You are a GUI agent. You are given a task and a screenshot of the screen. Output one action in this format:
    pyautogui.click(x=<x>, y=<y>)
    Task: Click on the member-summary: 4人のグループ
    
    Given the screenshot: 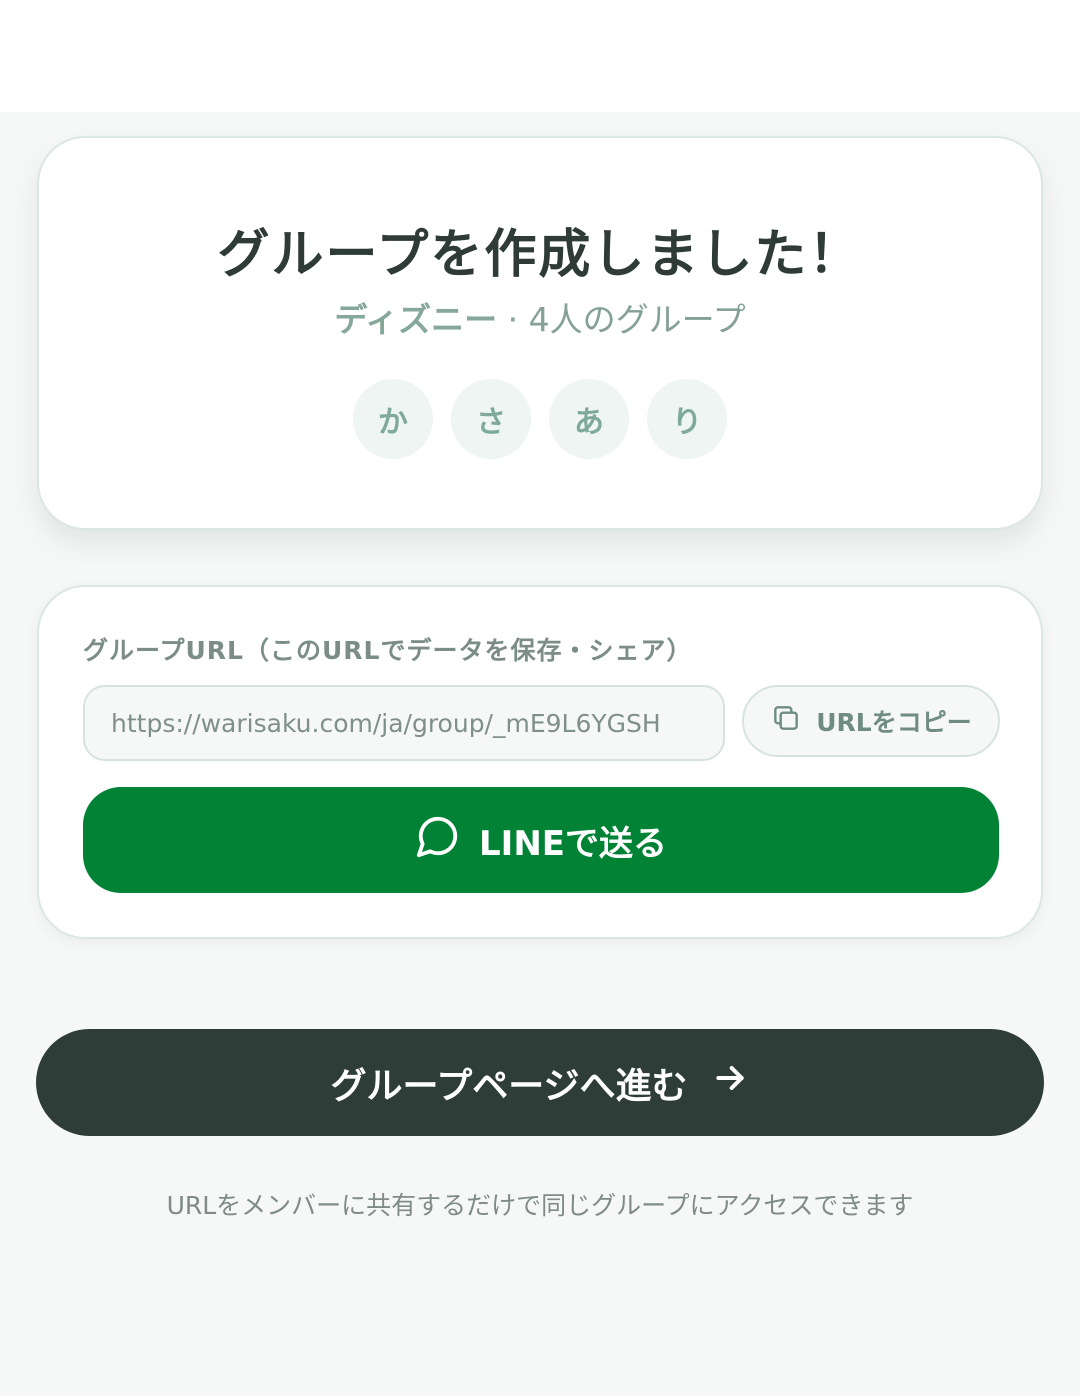 What is the action you would take?
    pyautogui.click(x=637, y=319)
    